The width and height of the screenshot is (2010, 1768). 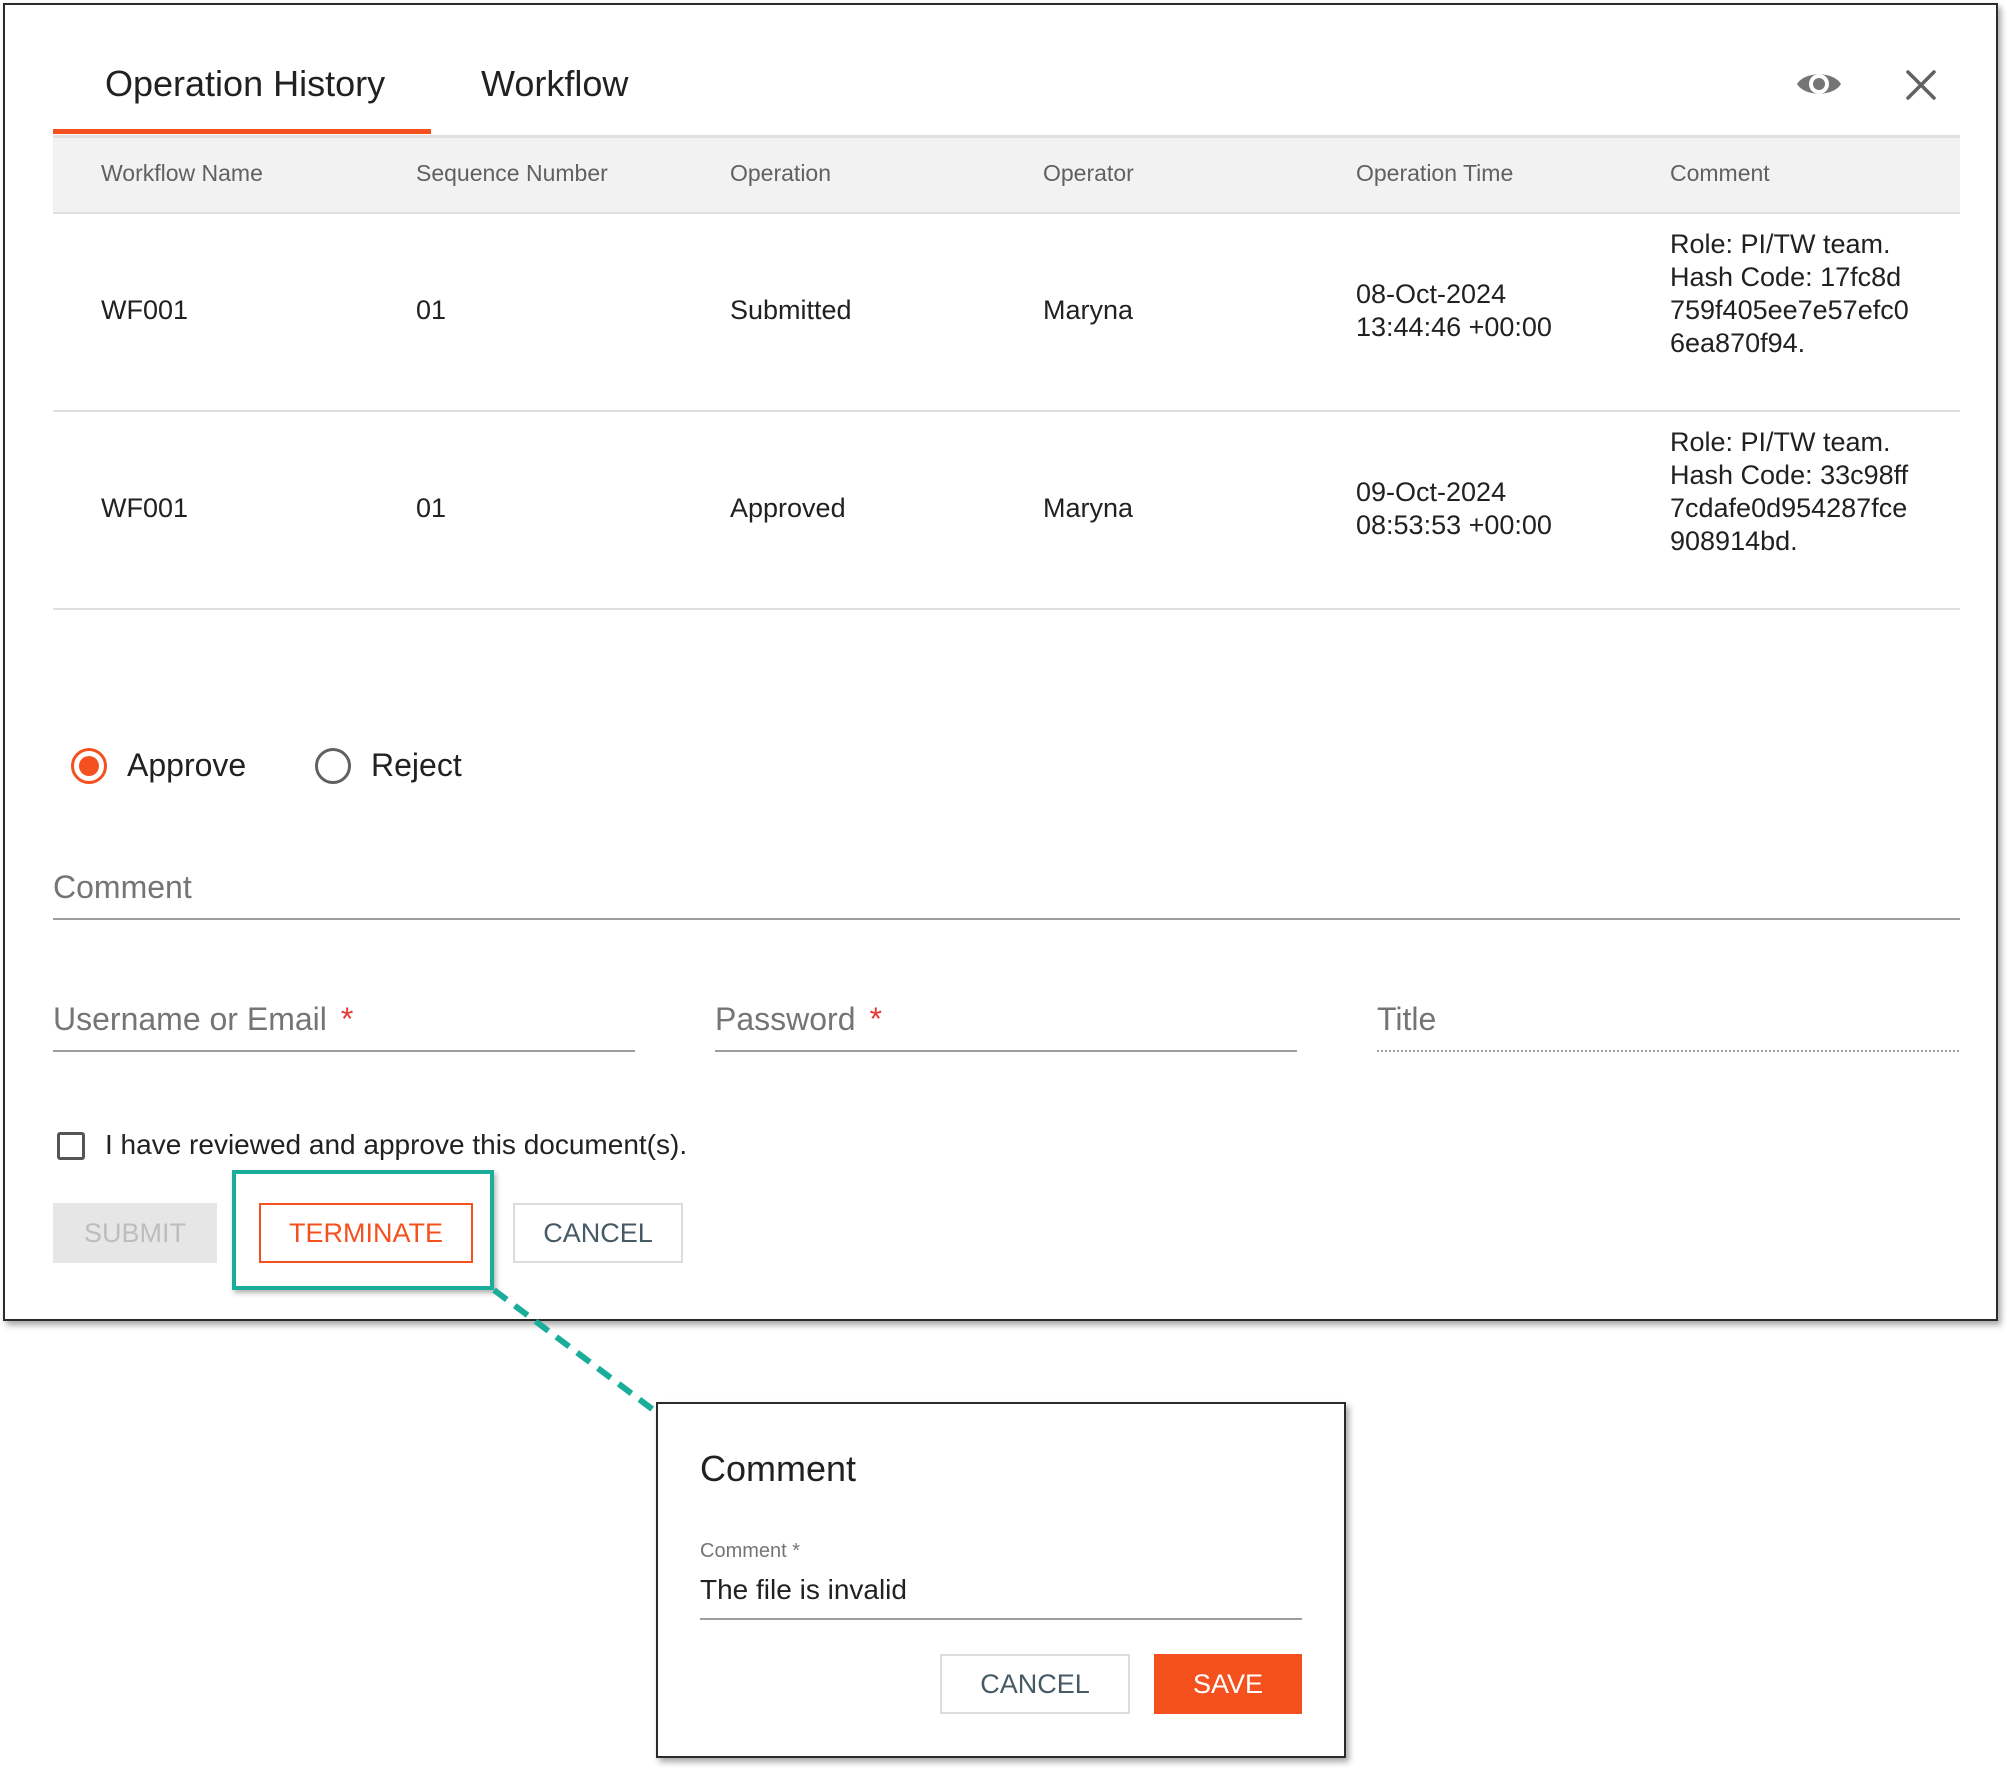 I want to click on dialog-cancel-button: CANCEL, so click(x=1035, y=1684).